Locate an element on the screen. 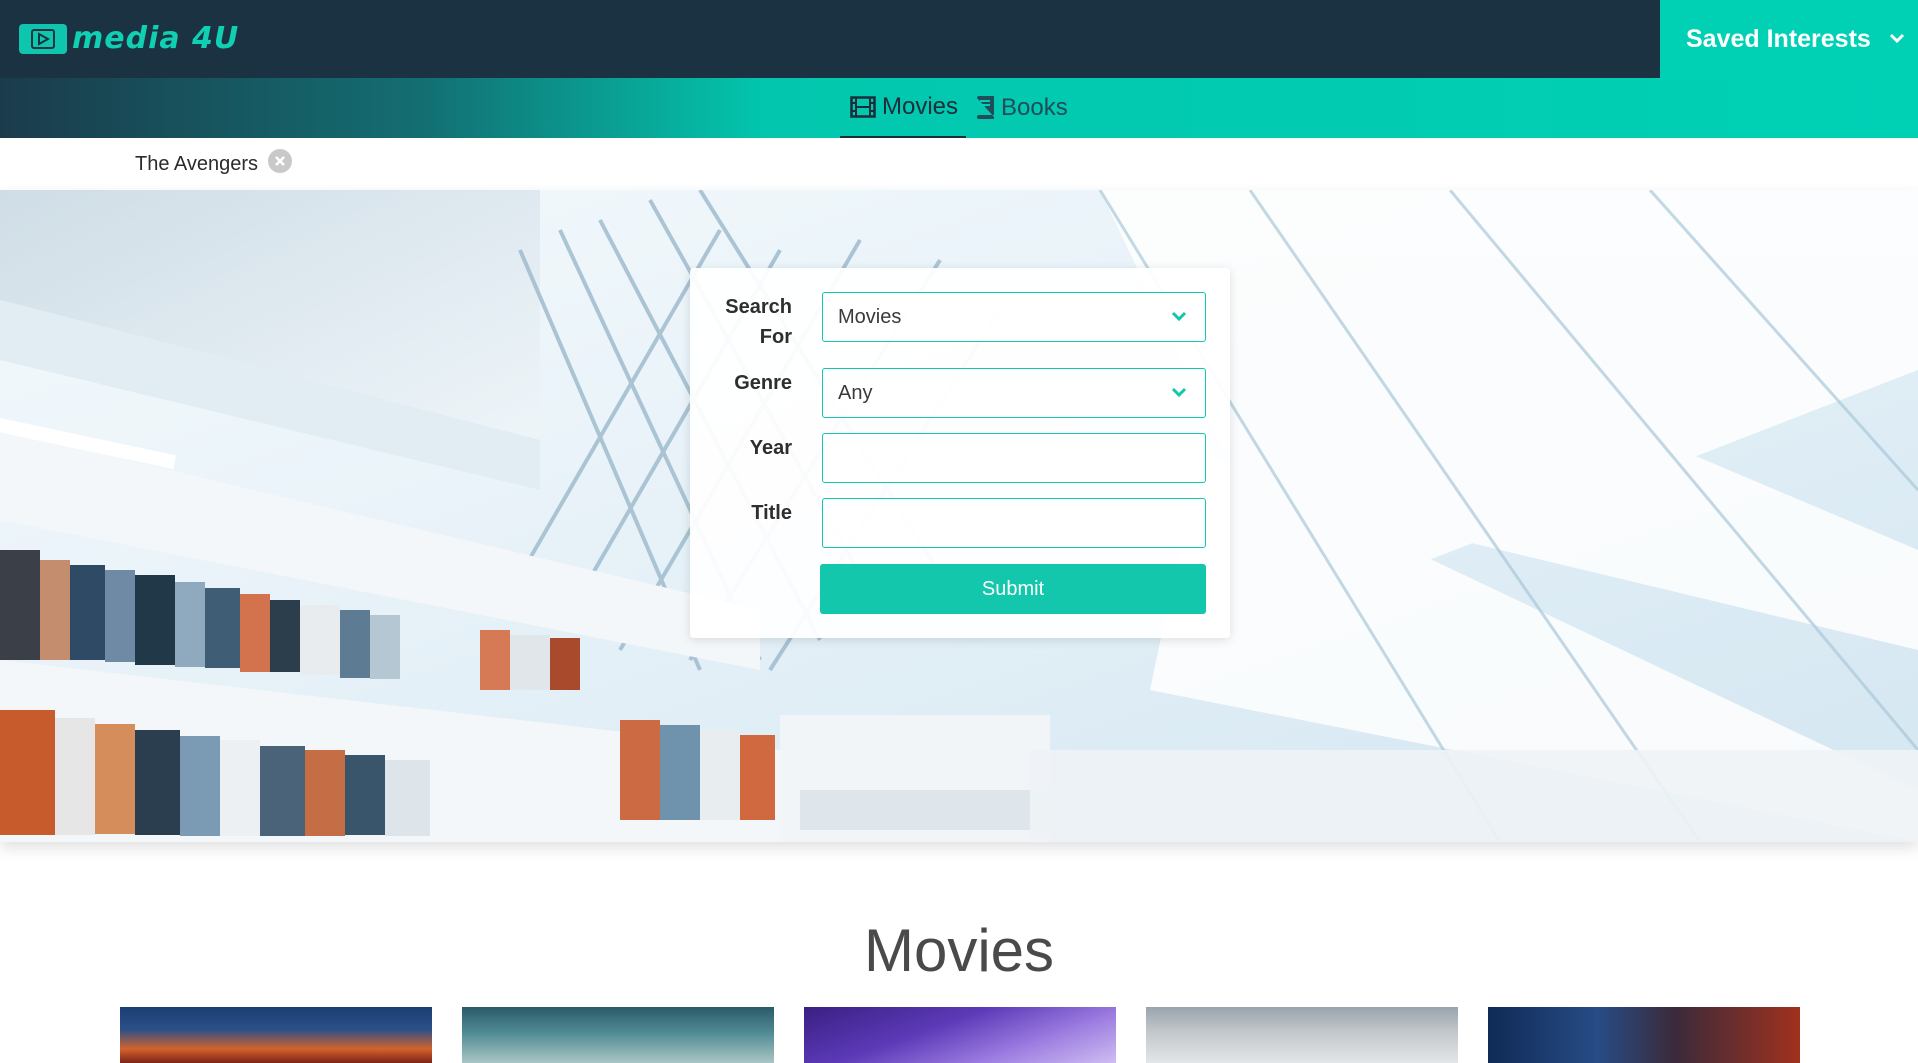 The height and width of the screenshot is (1063, 1918). movie-poster-row is located at coordinates (959, 1035).